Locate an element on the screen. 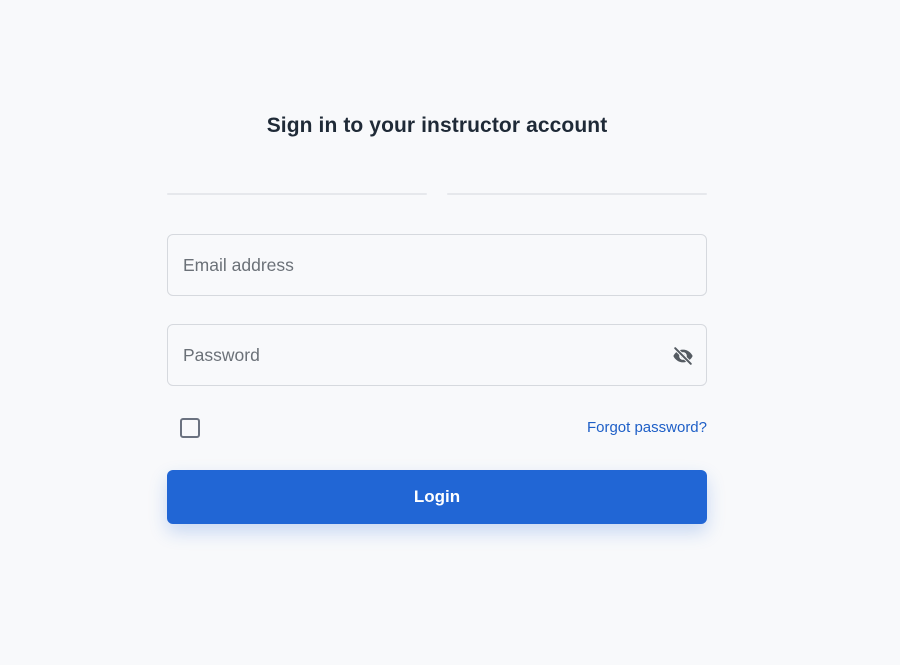 The height and width of the screenshot is (665, 900). remember-me-checkbox is located at coordinates (190, 428).